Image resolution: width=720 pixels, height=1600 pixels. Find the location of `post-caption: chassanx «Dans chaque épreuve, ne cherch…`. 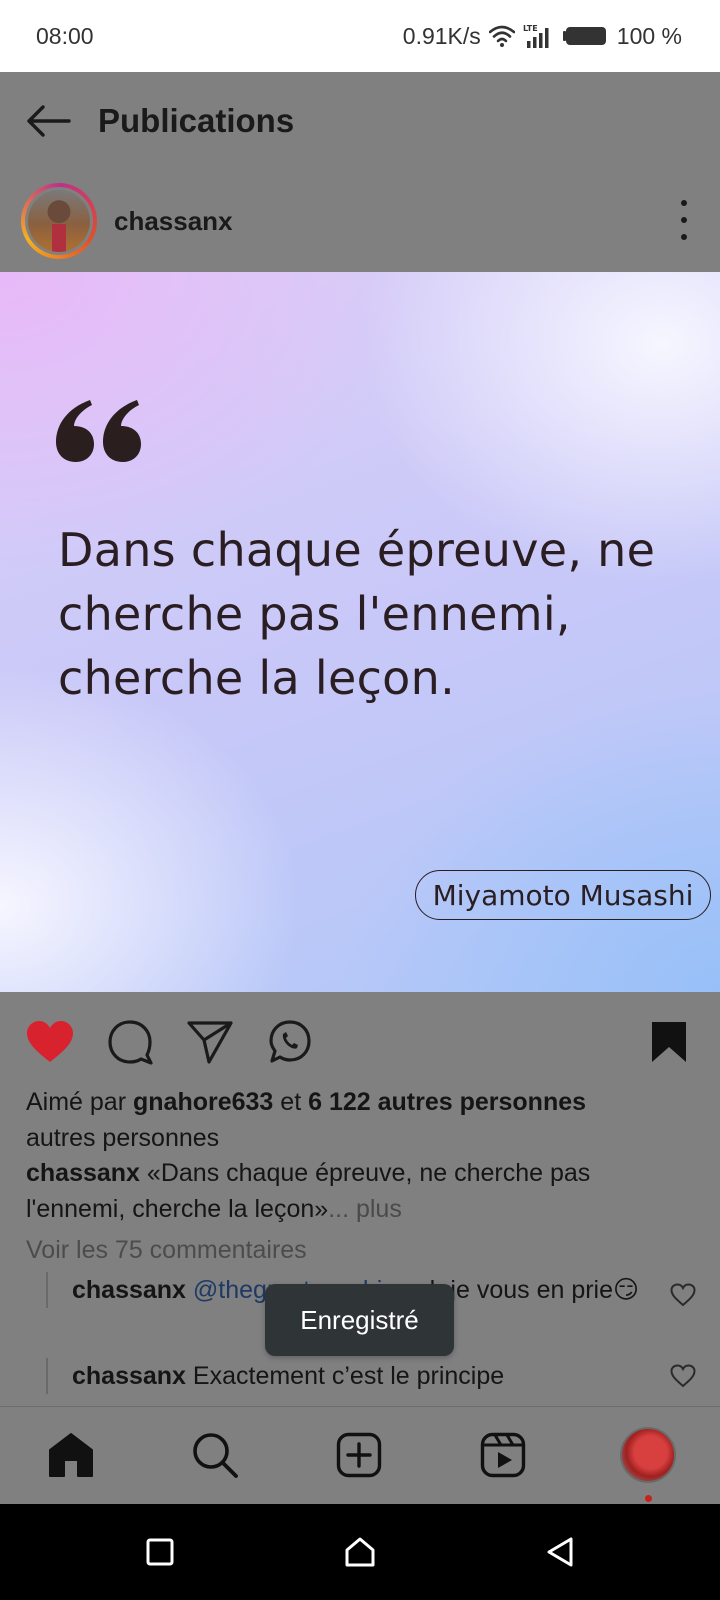

post-caption: chassanx «Dans chaque épreuve, ne cherch… is located at coordinates (356, 1191).